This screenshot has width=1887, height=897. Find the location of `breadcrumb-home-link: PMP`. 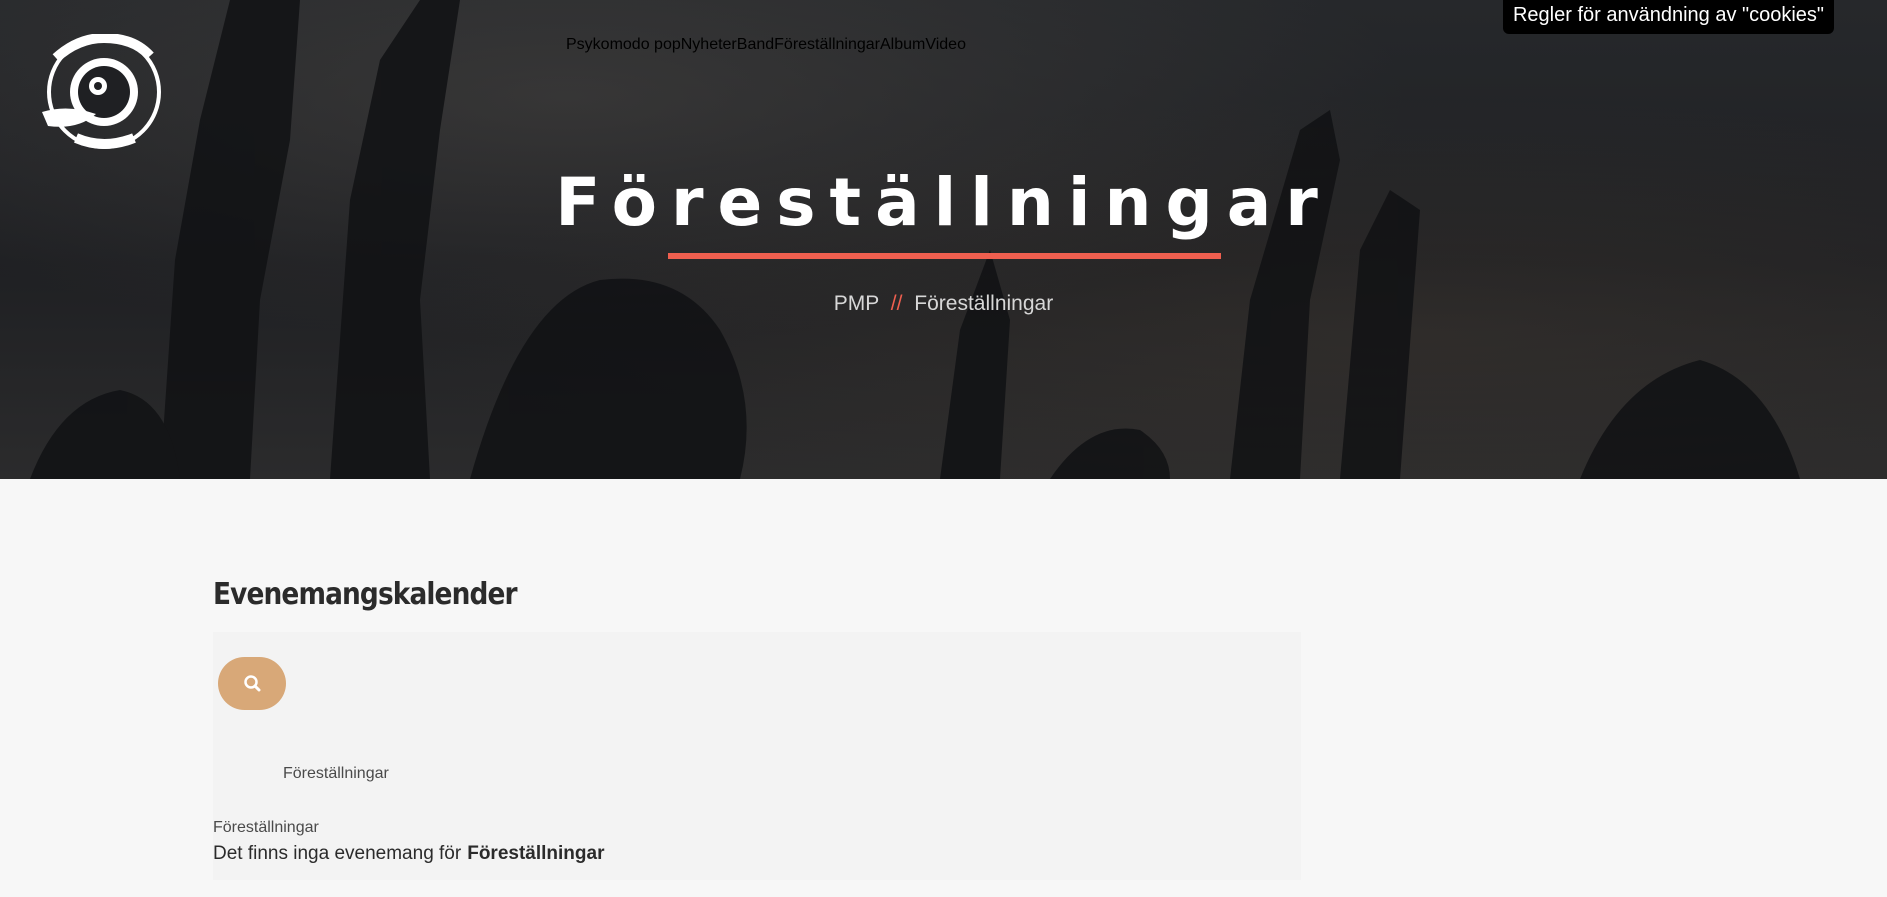

breadcrumb-home-link: PMP is located at coordinates (856, 303).